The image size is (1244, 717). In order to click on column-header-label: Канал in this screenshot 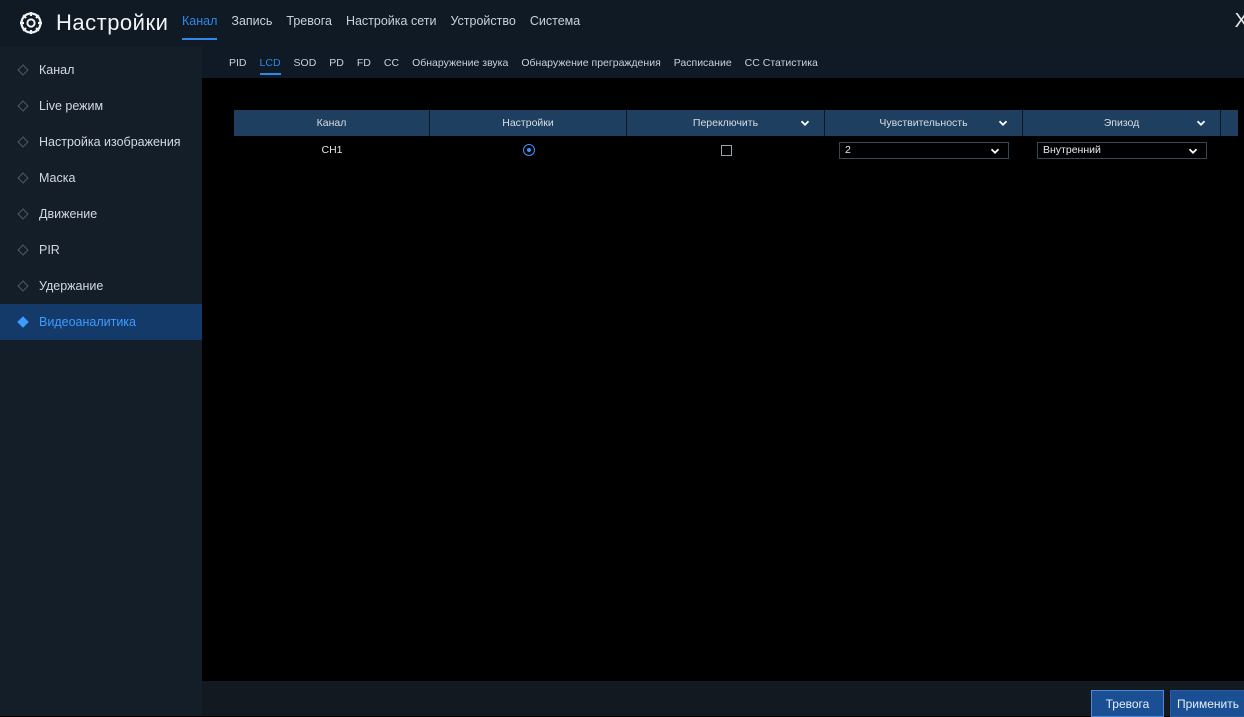, I will do `click(331, 123)`.